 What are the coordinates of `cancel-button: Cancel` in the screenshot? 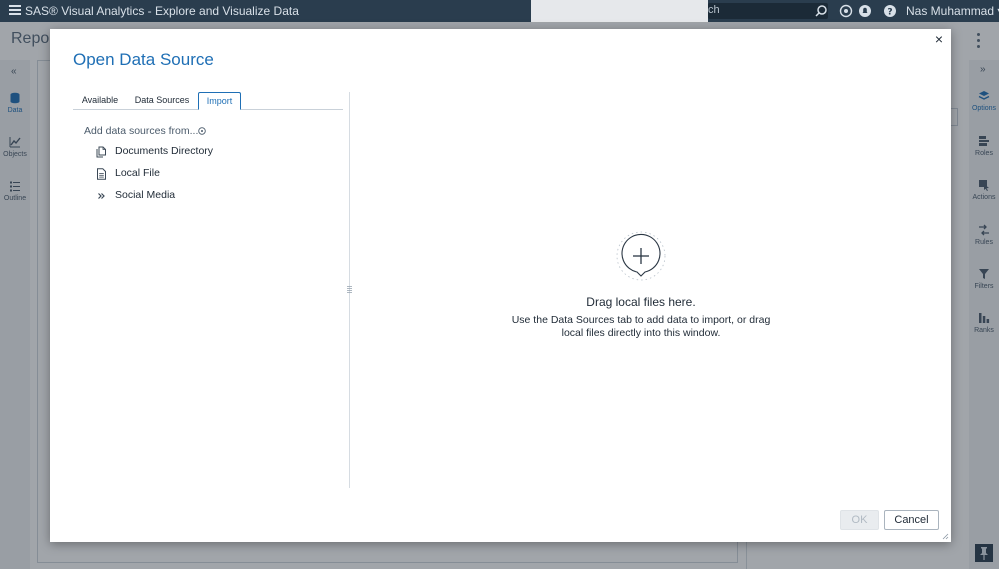 It's located at (911, 520).